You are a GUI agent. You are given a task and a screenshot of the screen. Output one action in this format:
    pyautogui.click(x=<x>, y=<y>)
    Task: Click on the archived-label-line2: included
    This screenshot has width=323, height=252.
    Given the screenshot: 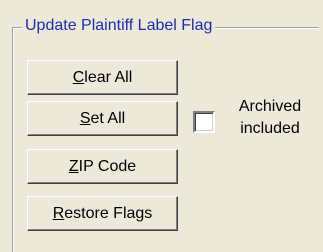 What is the action you would take?
    pyautogui.click(x=270, y=128)
    